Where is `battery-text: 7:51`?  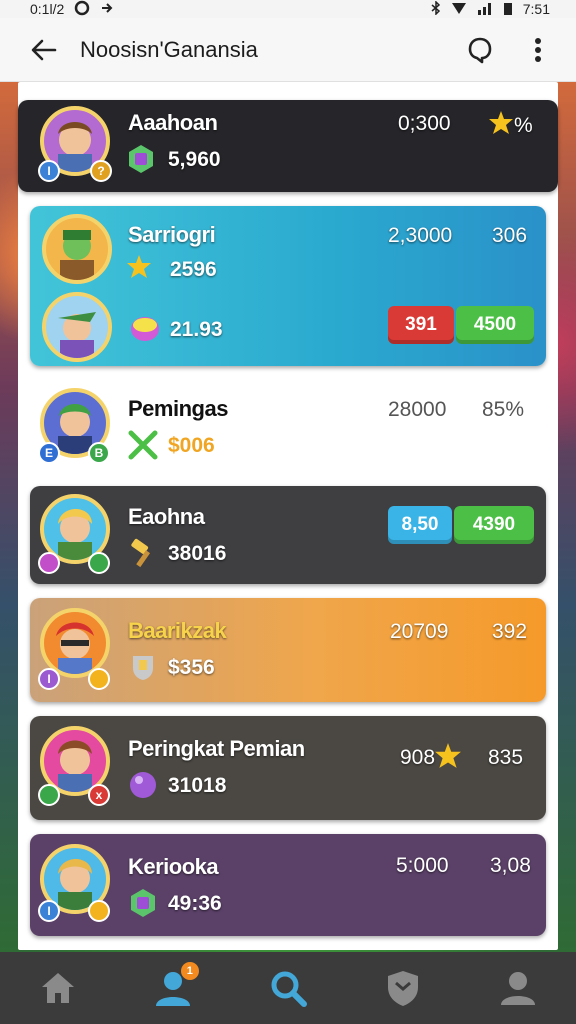
battery-text: 7:51 is located at coordinates (536, 9).